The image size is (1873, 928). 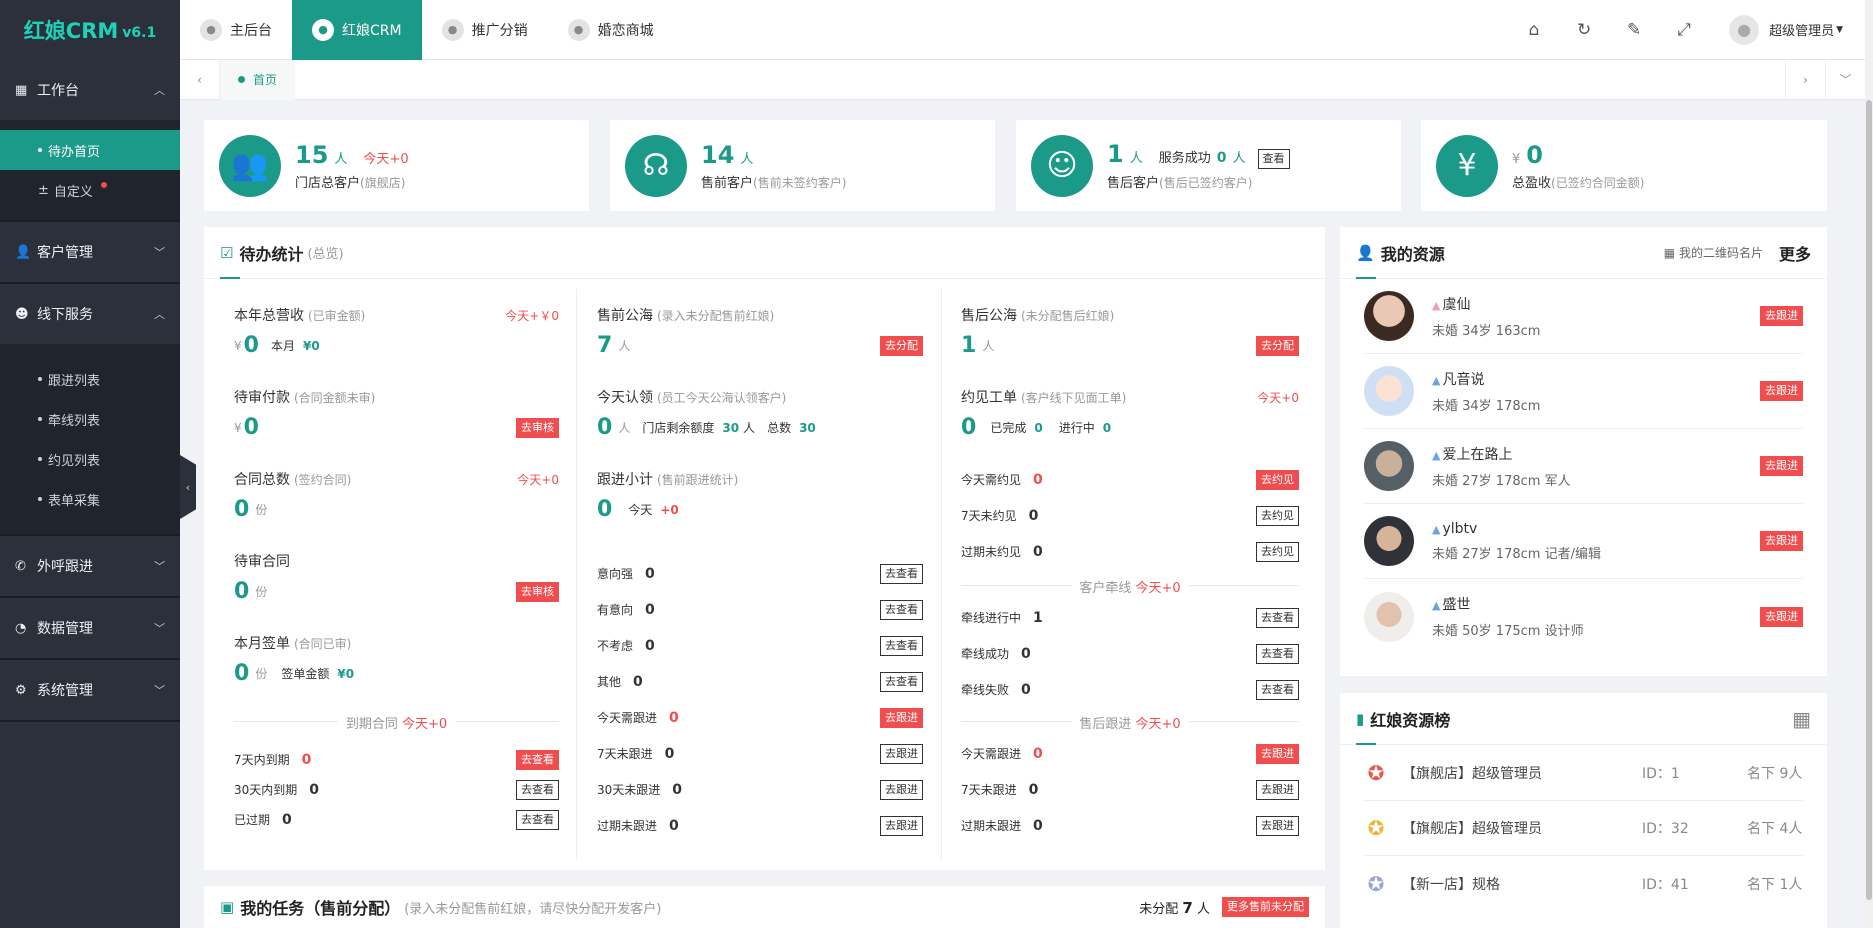 I want to click on refresh-icon: ↻, so click(x=1584, y=30).